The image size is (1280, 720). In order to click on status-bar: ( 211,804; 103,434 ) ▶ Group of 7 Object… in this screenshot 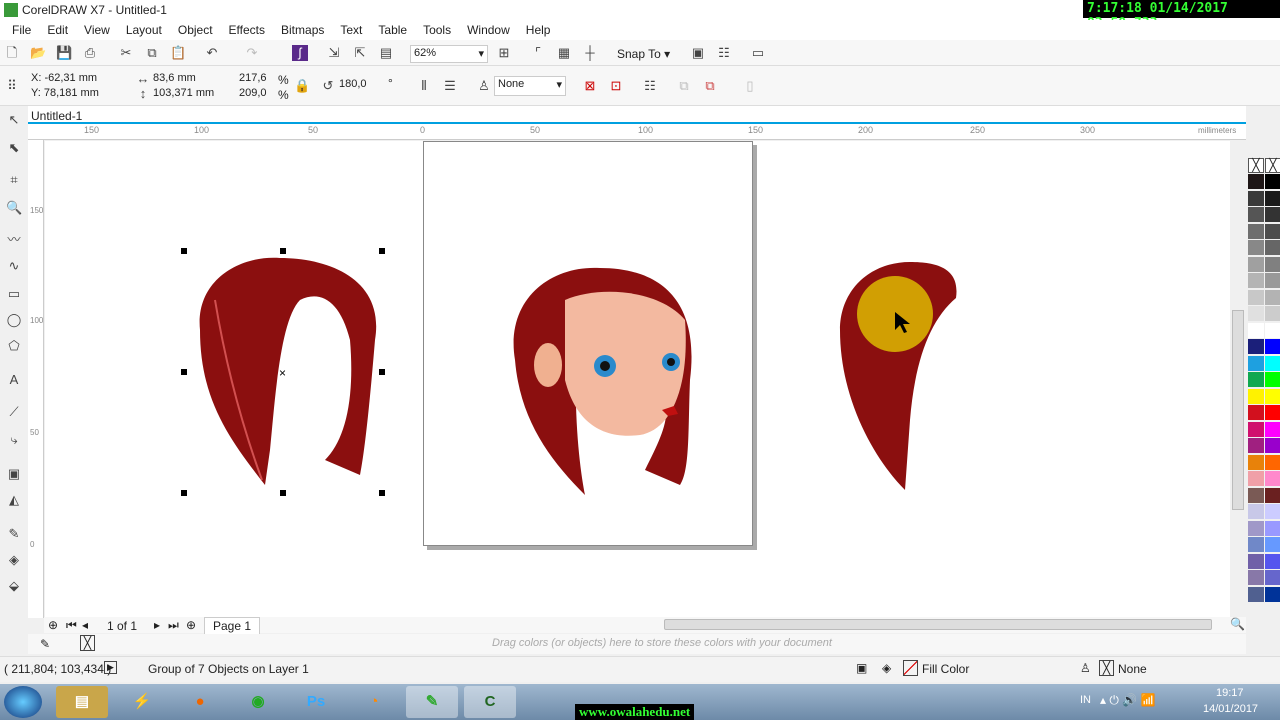, I will do `click(640, 669)`.